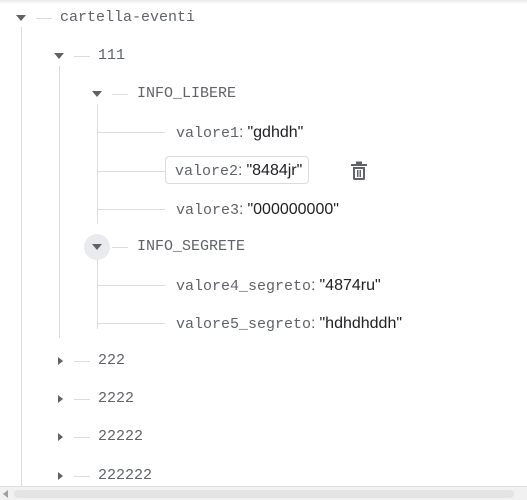  What do you see at coordinates (5, 494) in the screenshot?
I see `scroll-left-arrow-icon` at bounding box center [5, 494].